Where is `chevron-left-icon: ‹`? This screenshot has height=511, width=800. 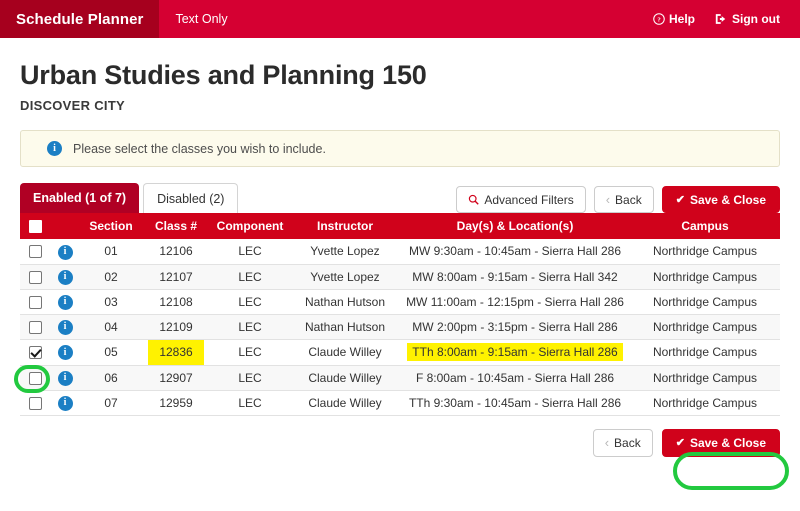
chevron-left-icon: ‹ is located at coordinates (608, 199).